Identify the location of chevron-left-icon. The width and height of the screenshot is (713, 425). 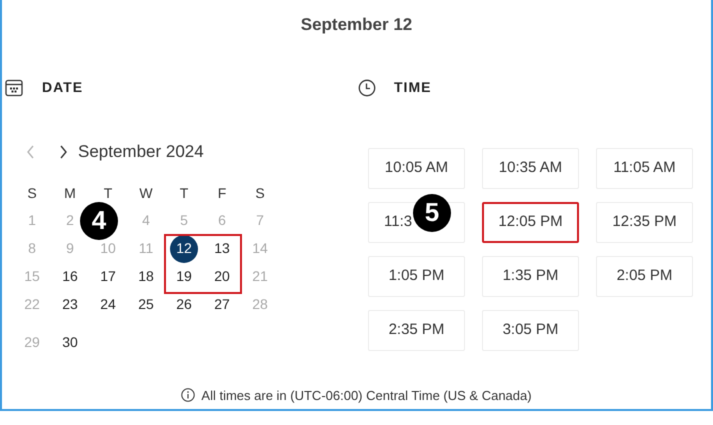
(30, 151).